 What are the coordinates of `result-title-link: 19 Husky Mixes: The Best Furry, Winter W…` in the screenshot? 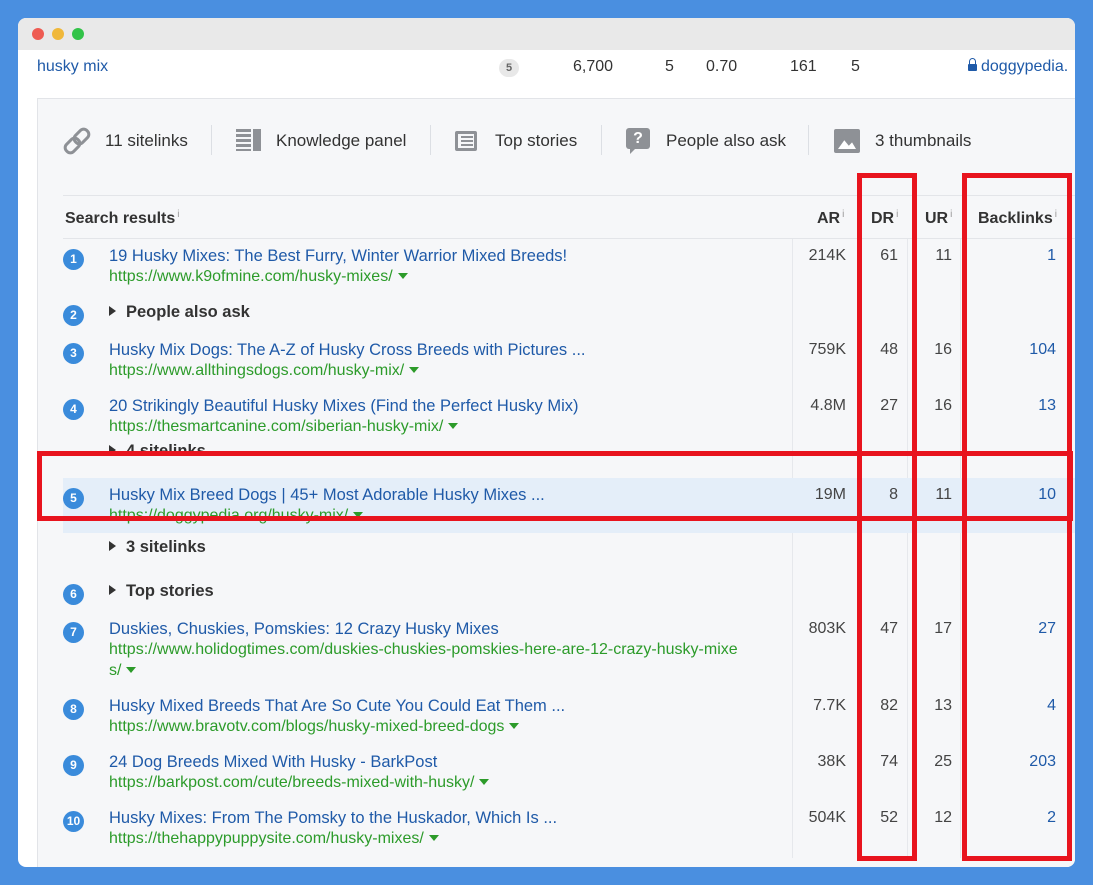 It's located at (338, 256).